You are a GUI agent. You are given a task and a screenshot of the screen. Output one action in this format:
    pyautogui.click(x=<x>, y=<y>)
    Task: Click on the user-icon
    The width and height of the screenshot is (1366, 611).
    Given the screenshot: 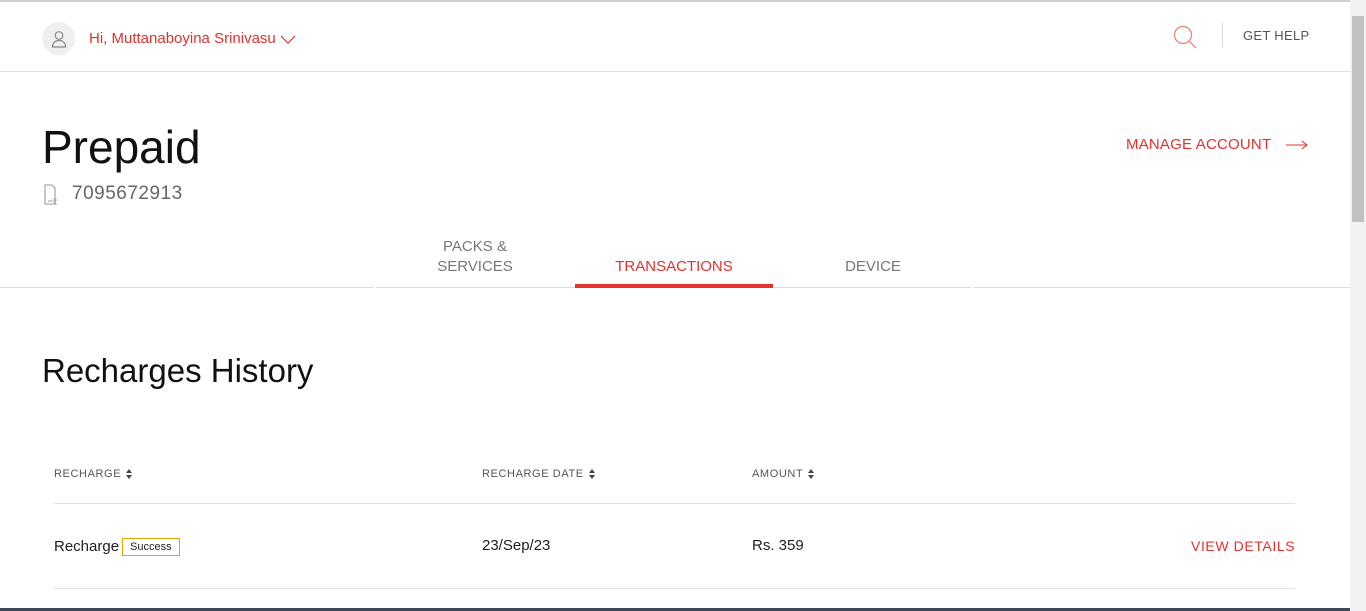 What is the action you would take?
    pyautogui.click(x=58, y=39)
    